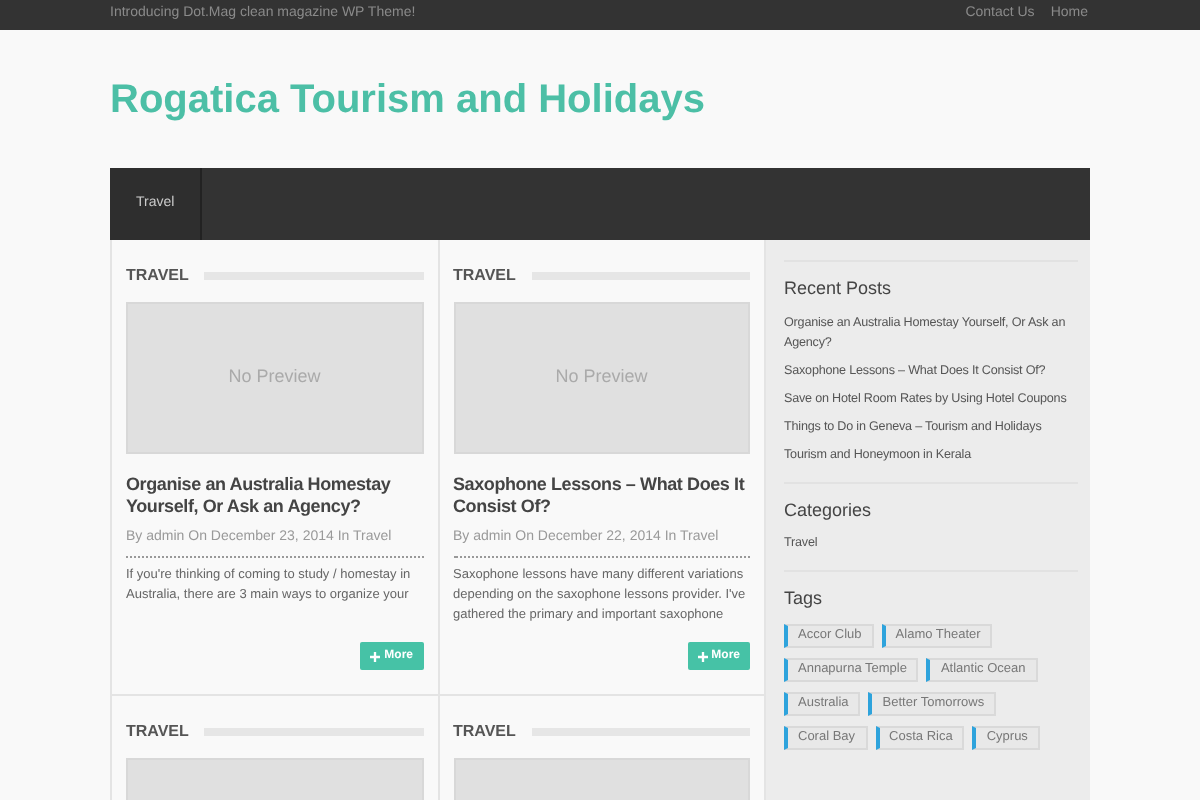 This screenshot has height=800, width=1200. Describe the element at coordinates (274, 496) in the screenshot. I see `post-title: Organise an Australia Homestay Yourself, Or Ask an Agency?` at that location.